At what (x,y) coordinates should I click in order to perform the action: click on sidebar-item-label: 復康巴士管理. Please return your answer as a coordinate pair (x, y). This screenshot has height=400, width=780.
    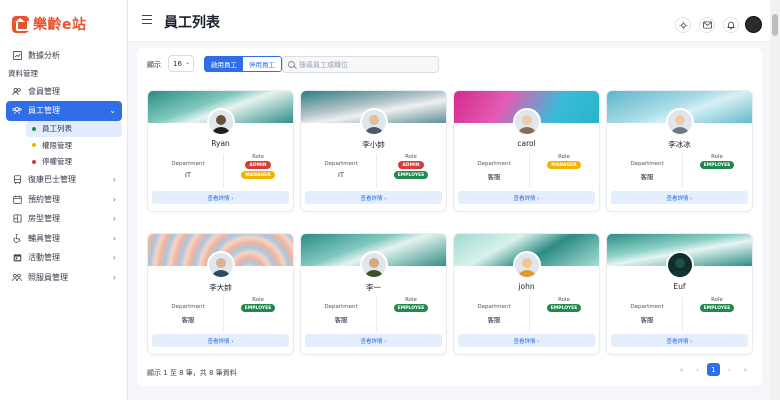
    Looking at the image, I should click on (52, 180).